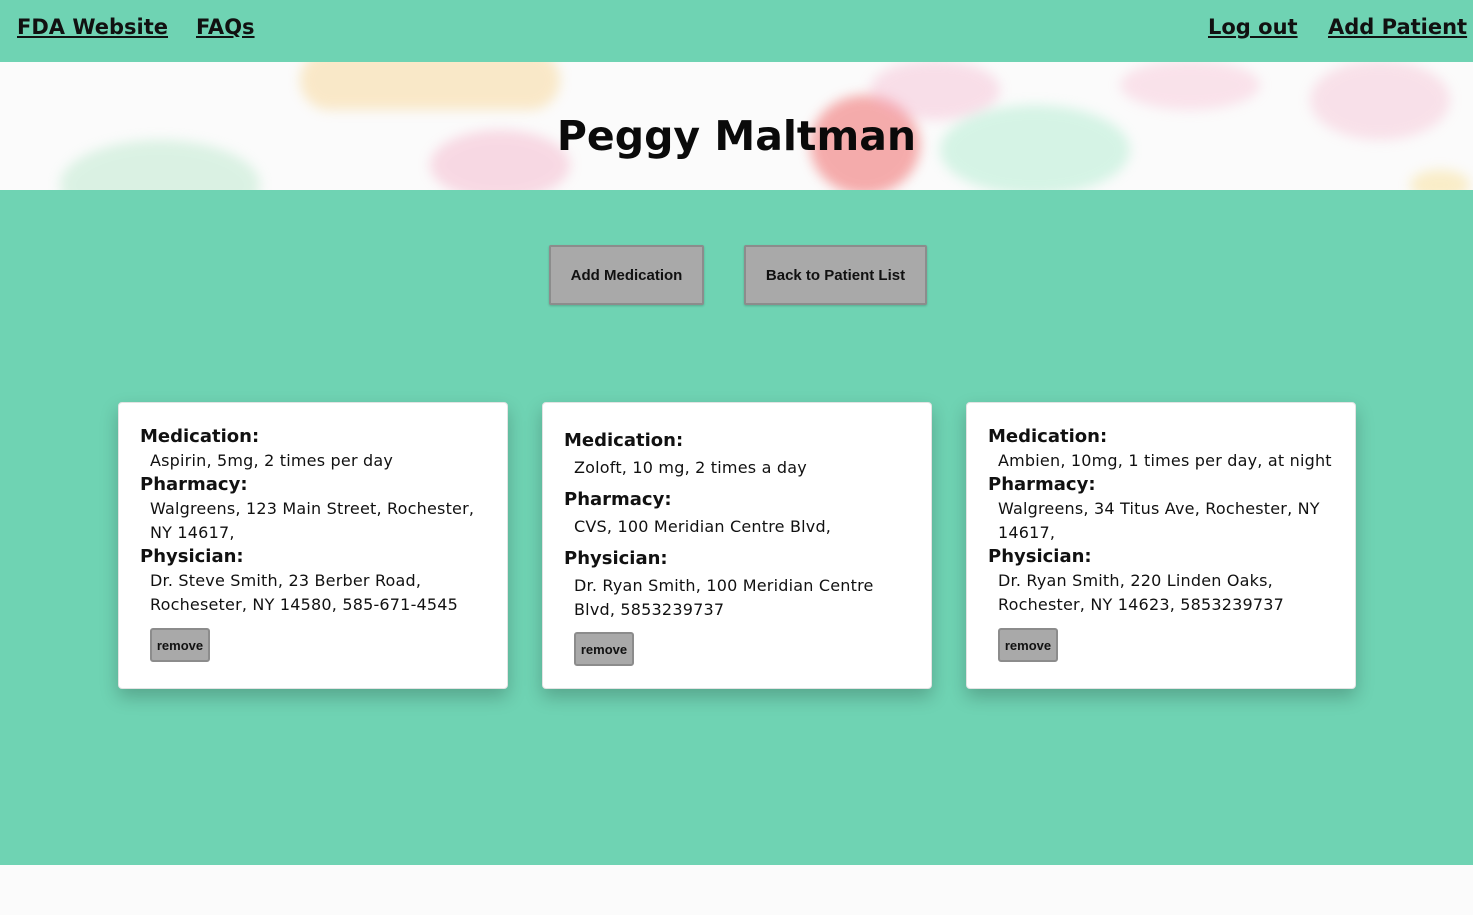 This screenshot has width=1473, height=915. Describe the element at coordinates (225, 27) in the screenshot. I see `nav-link-faqs: FAQs` at that location.